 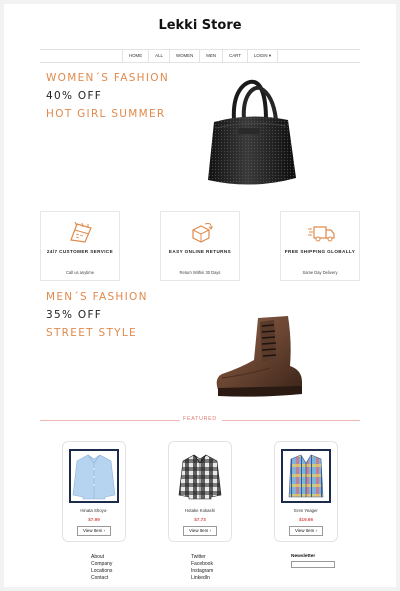 What do you see at coordinates (101, 564) in the screenshot?
I see `footer-link-company: Company` at bounding box center [101, 564].